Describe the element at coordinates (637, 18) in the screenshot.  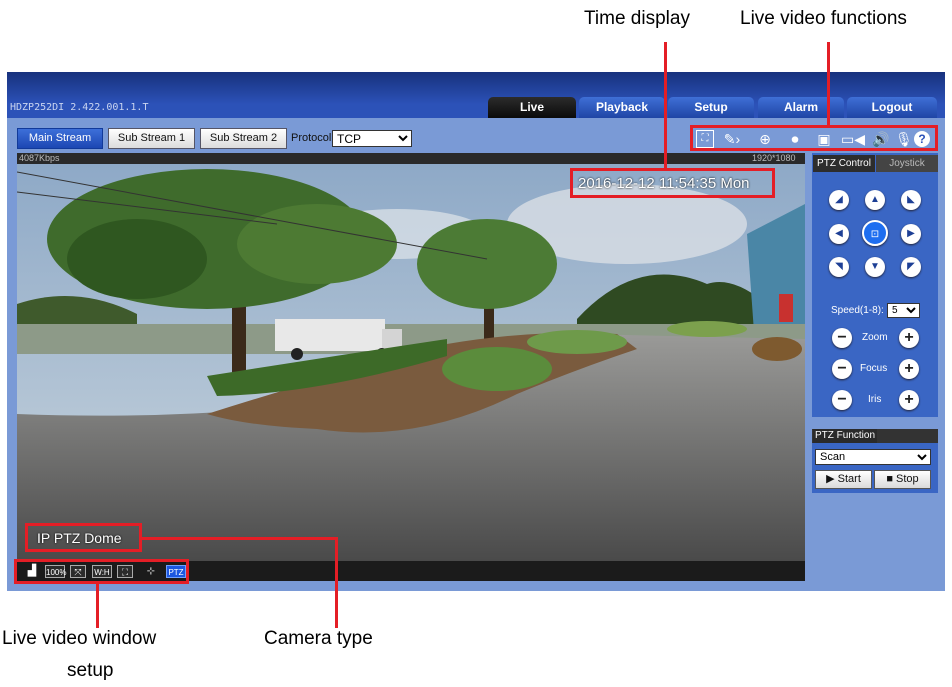
I see `callout-time-display: Time display` at that location.